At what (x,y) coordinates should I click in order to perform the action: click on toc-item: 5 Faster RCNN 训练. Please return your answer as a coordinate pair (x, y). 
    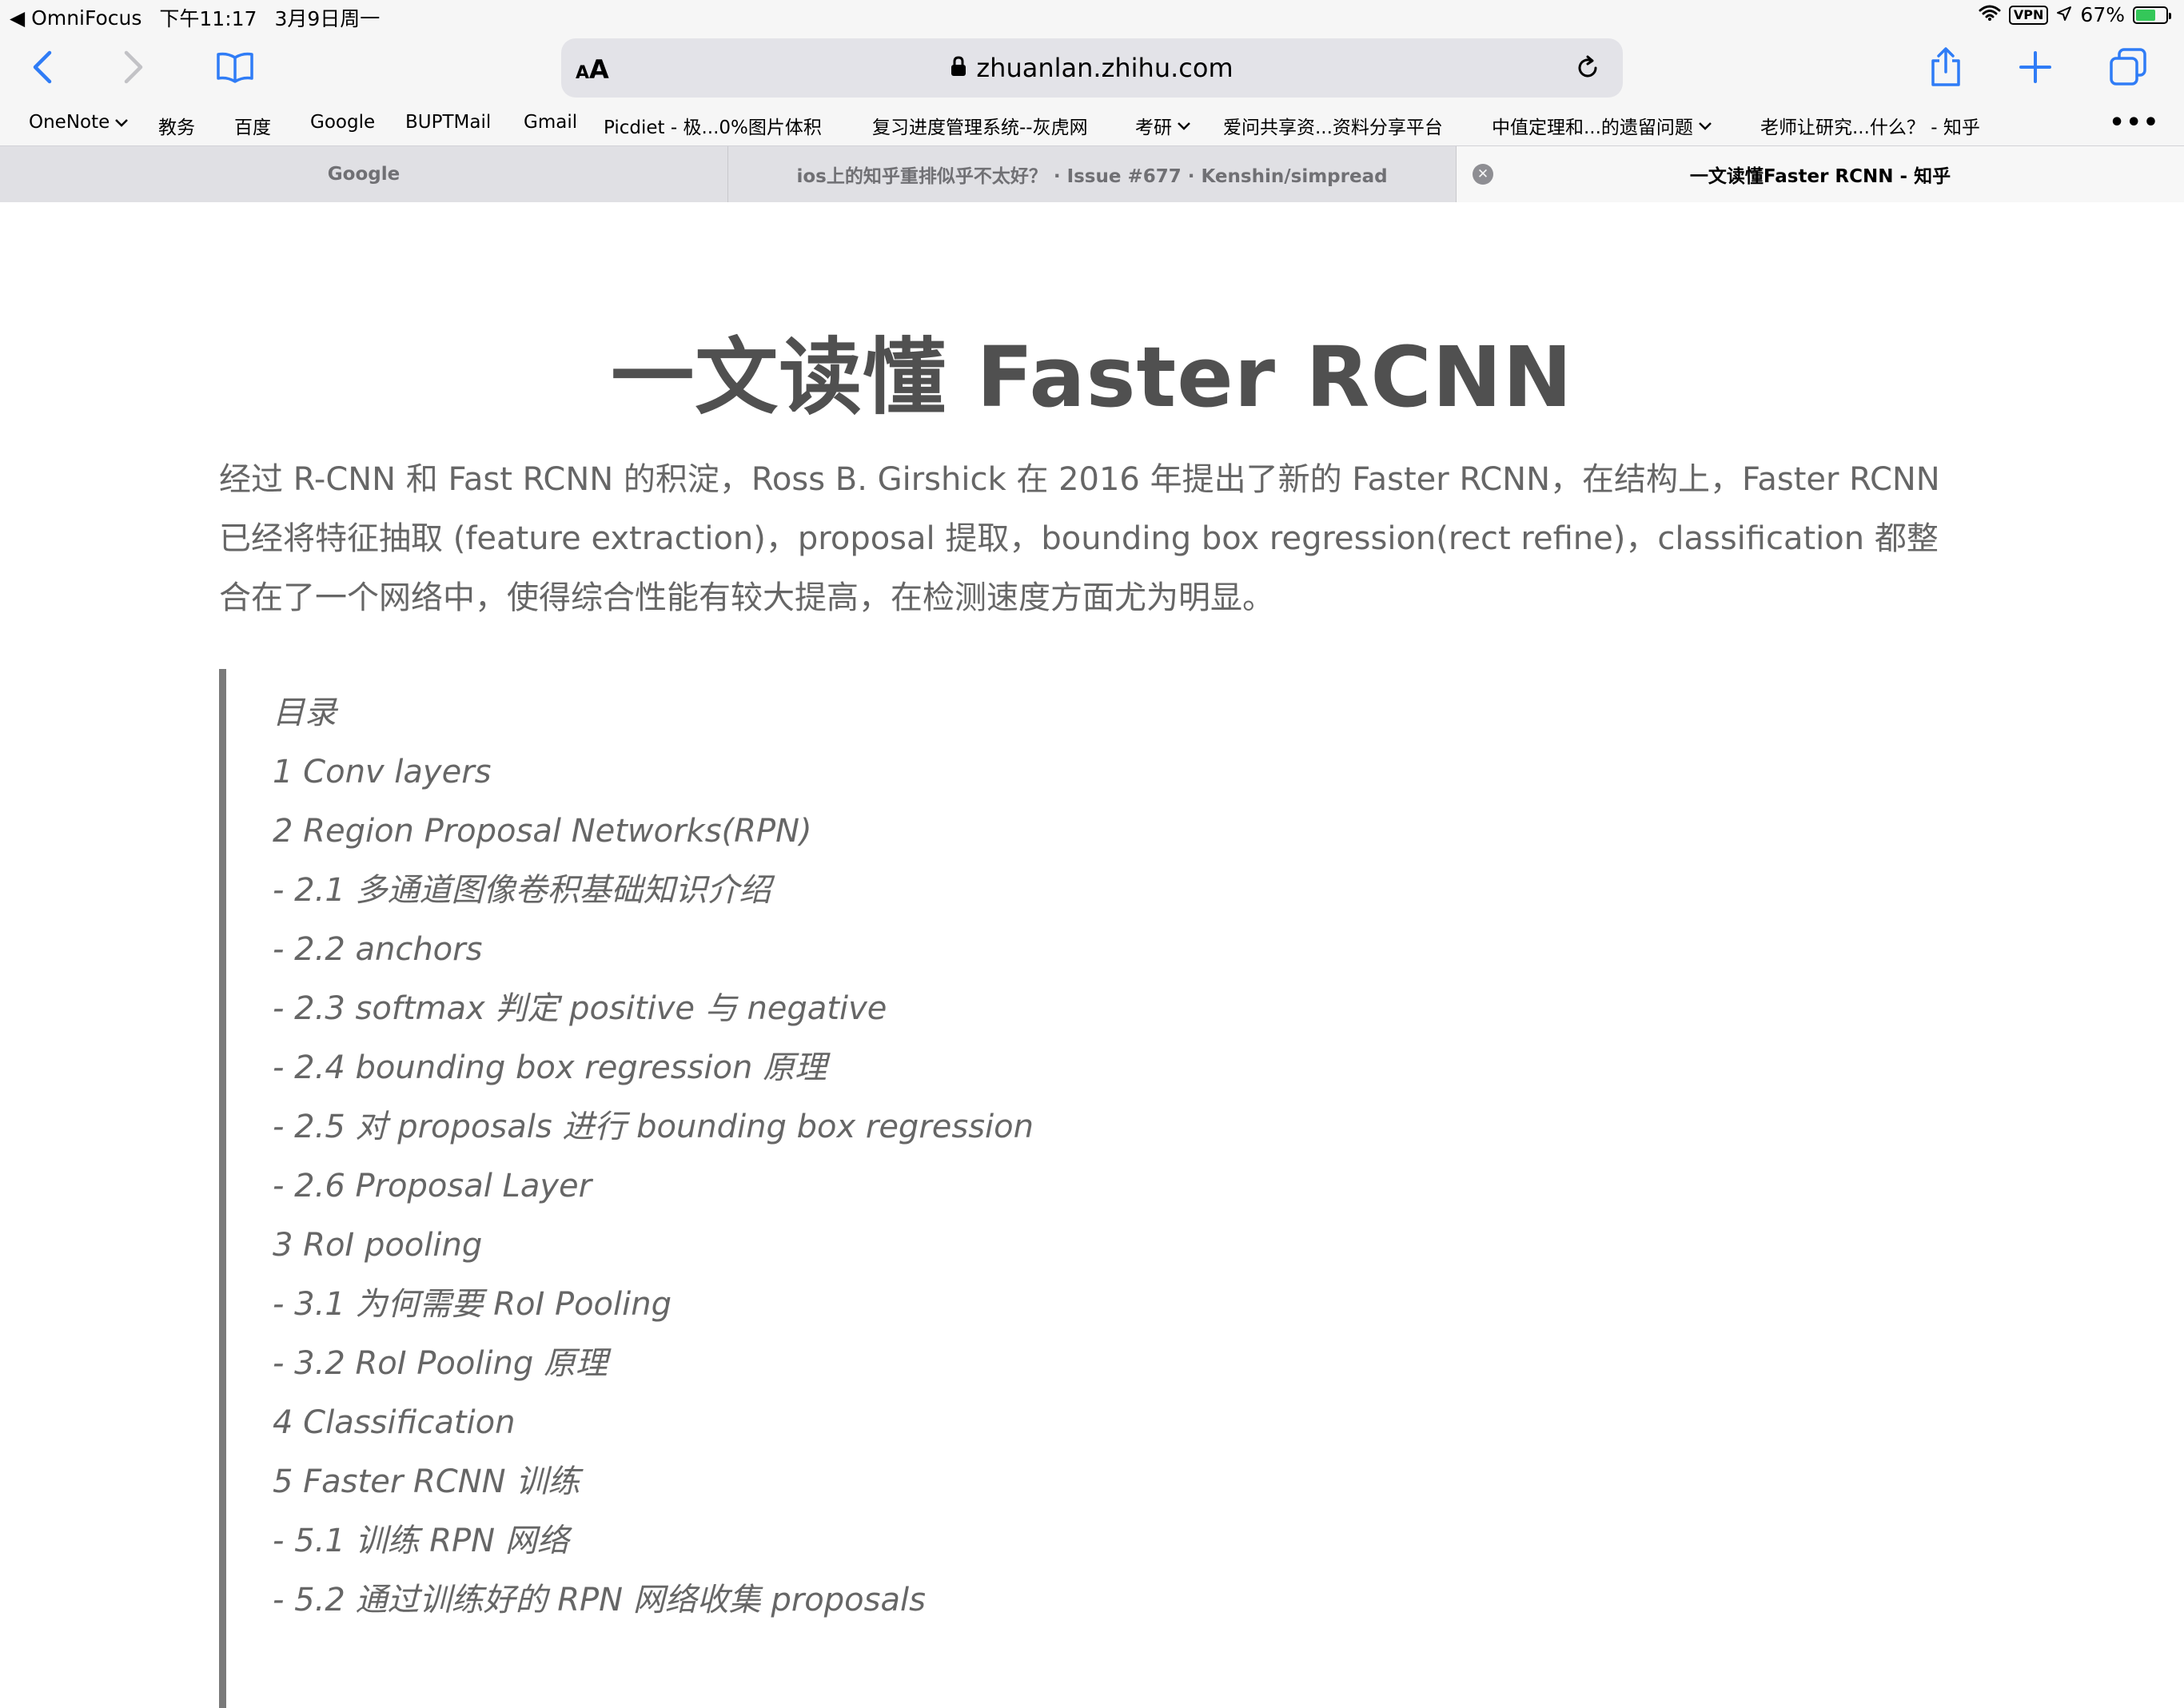
    Looking at the image, I should click on (426, 1481).